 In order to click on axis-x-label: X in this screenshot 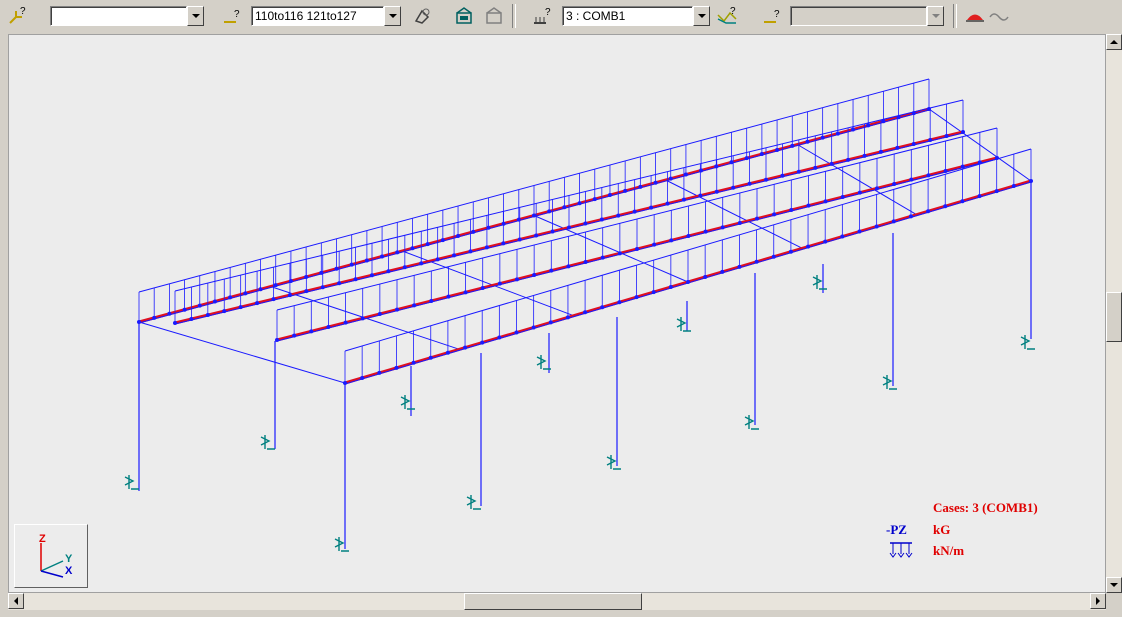, I will do `click(69, 571)`.